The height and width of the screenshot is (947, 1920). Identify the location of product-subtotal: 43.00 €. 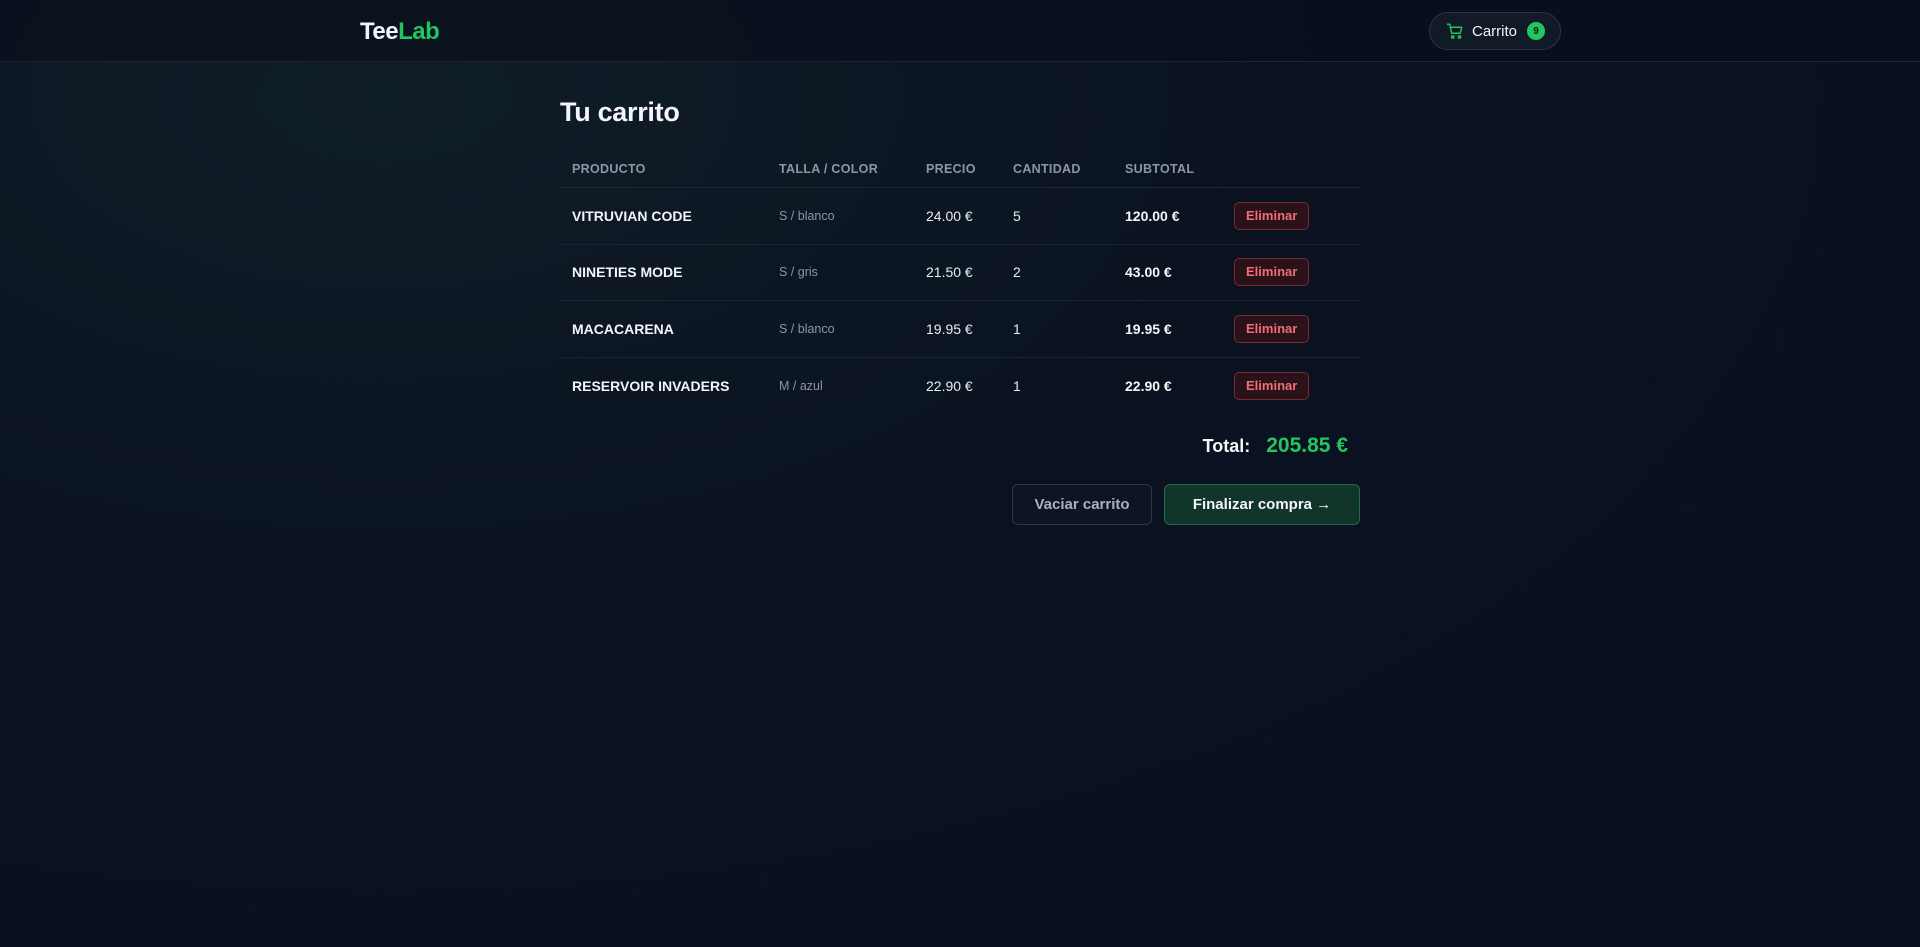
(1148, 272).